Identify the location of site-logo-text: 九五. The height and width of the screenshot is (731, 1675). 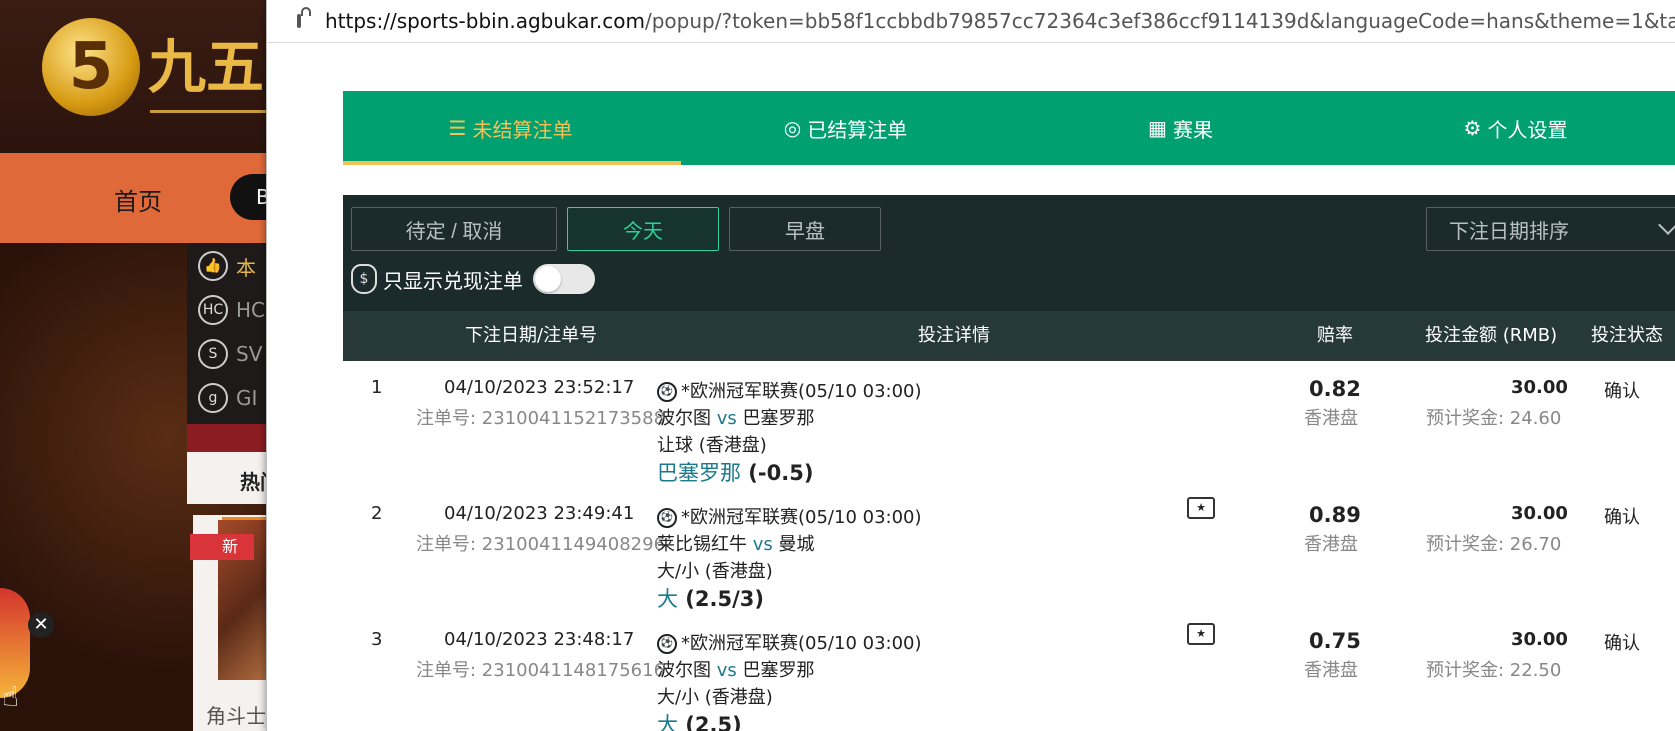
(206, 67).